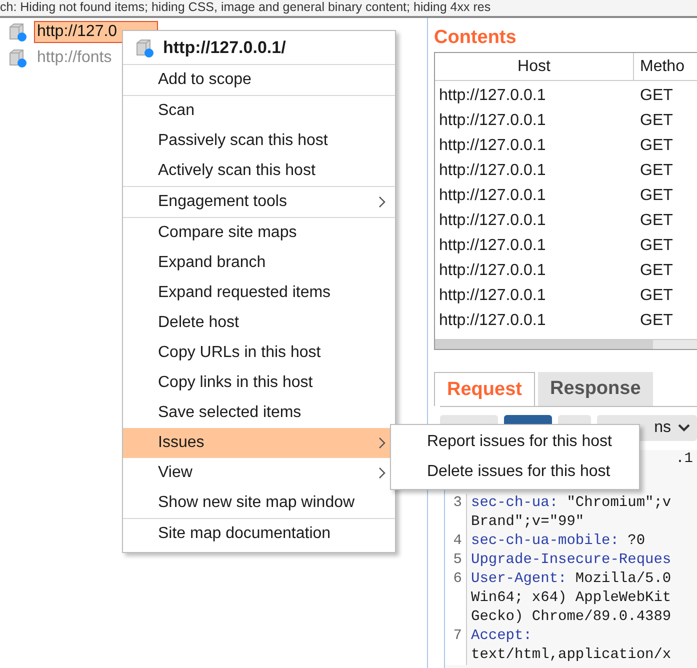  I want to click on line-number: 4, so click(456, 541).